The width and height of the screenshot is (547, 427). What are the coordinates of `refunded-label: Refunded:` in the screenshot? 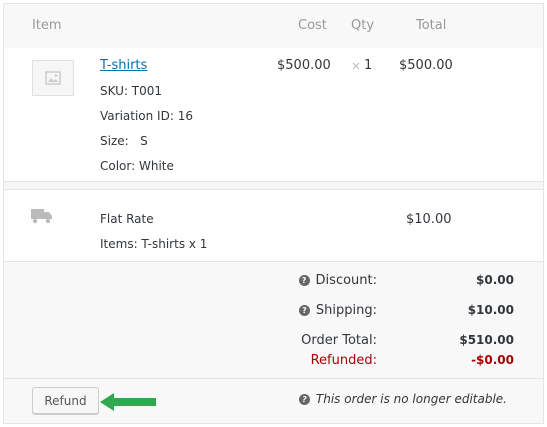 It's located at (343, 360).